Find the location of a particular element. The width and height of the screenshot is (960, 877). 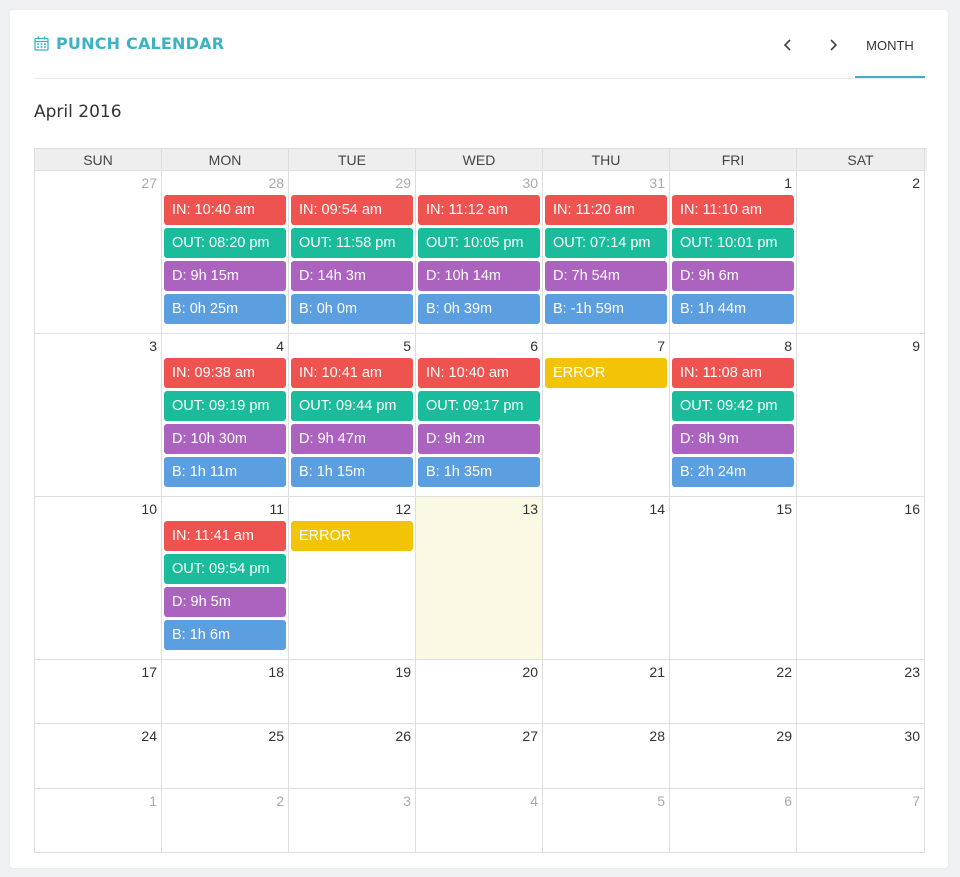

day-cell: 22 is located at coordinates (733, 692).